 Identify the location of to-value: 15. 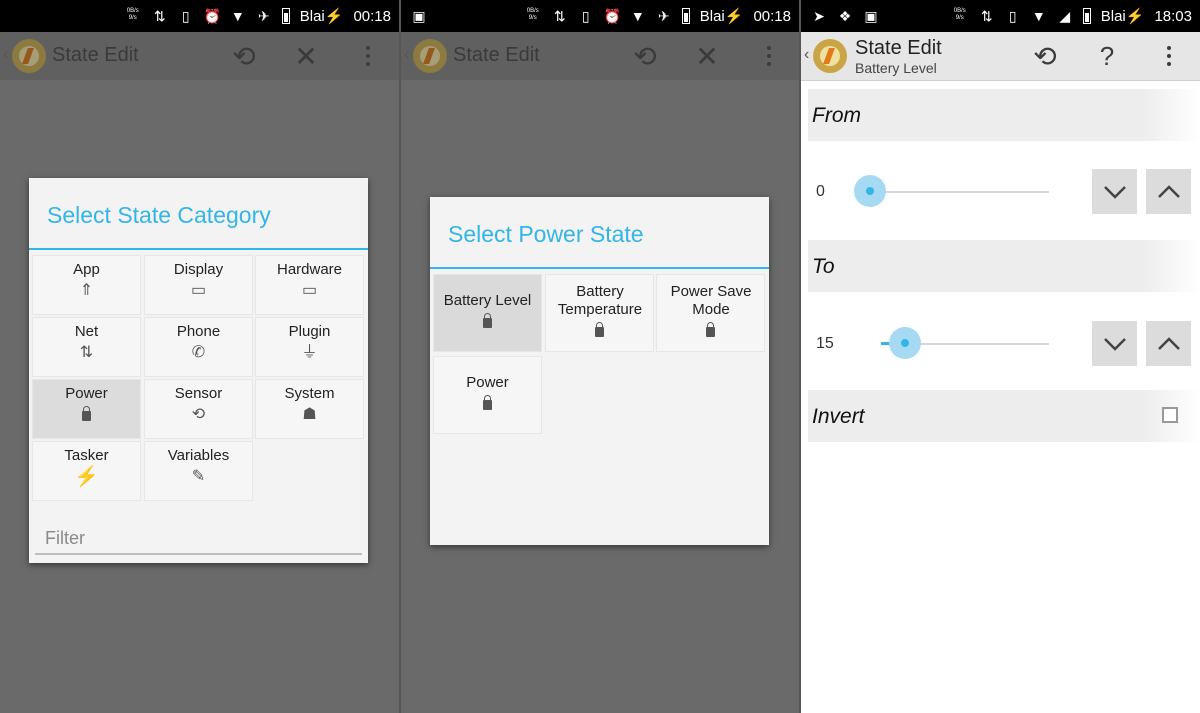
(825, 343).